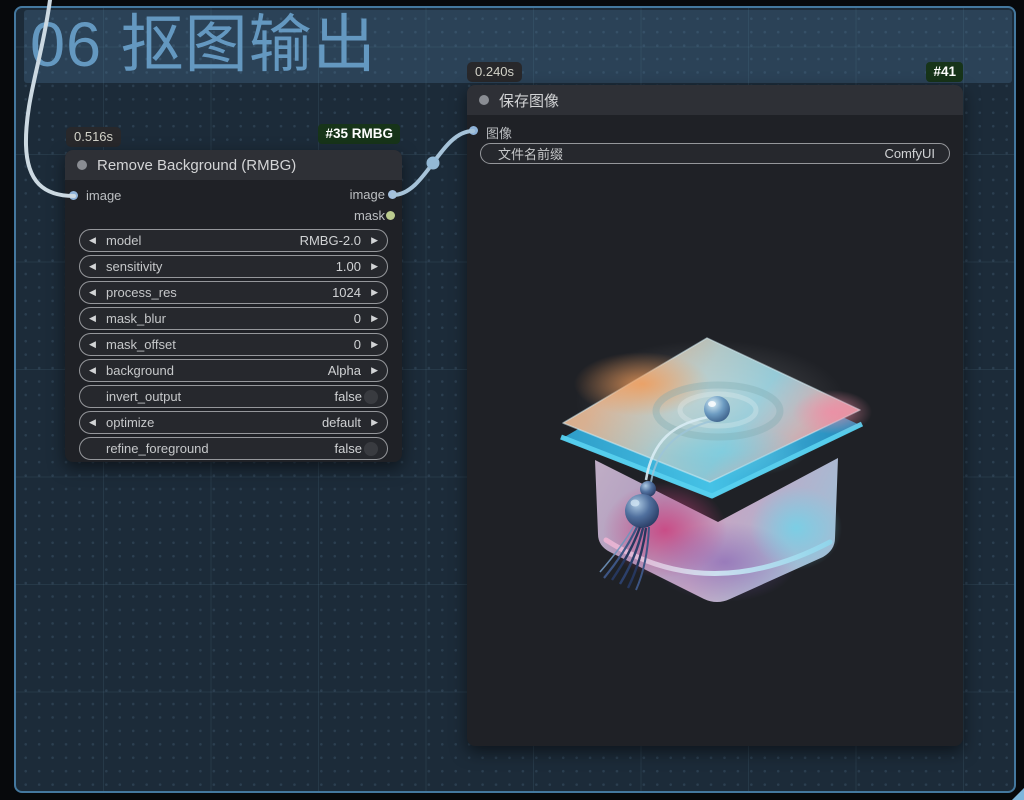  Describe the element at coordinates (716, 469) in the screenshot. I see `image-preview-graduation-cap` at that location.